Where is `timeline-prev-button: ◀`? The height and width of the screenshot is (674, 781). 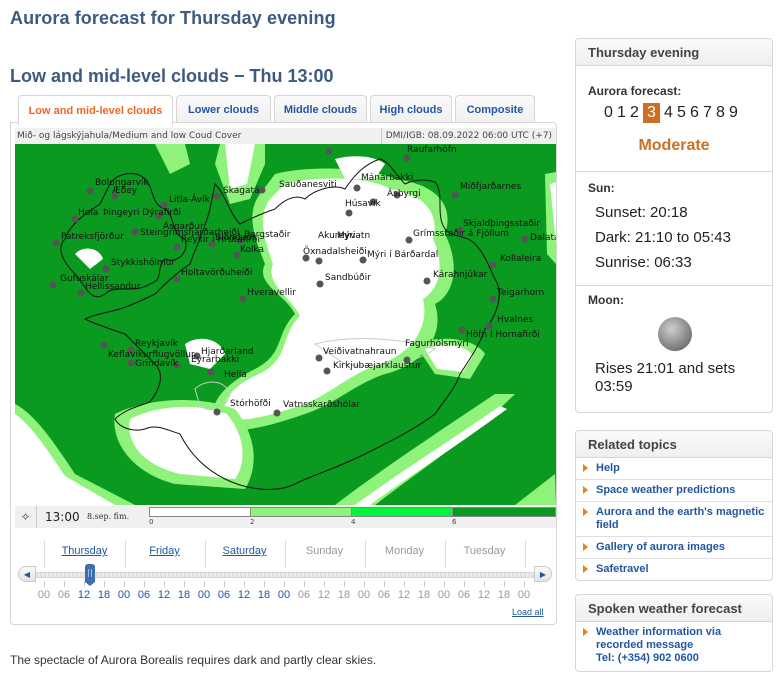 timeline-prev-button: ◀ is located at coordinates (27, 574).